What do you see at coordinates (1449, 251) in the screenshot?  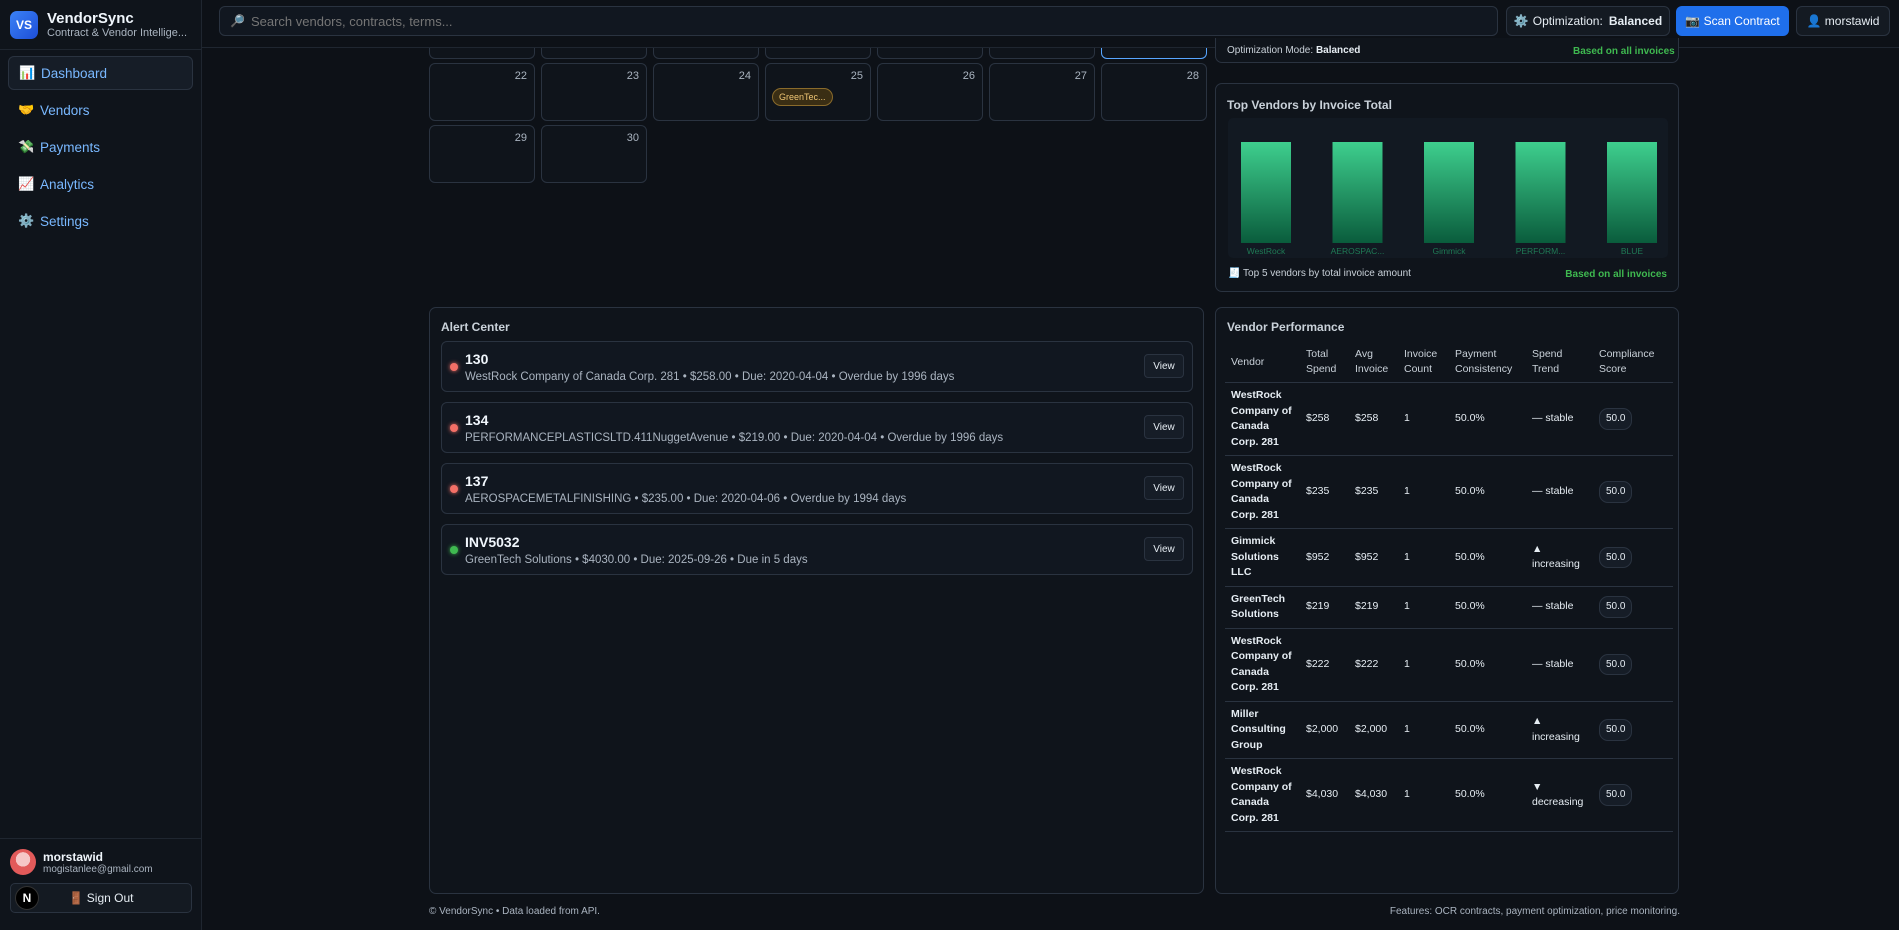 I see `chart-tick-label: Gimmick` at bounding box center [1449, 251].